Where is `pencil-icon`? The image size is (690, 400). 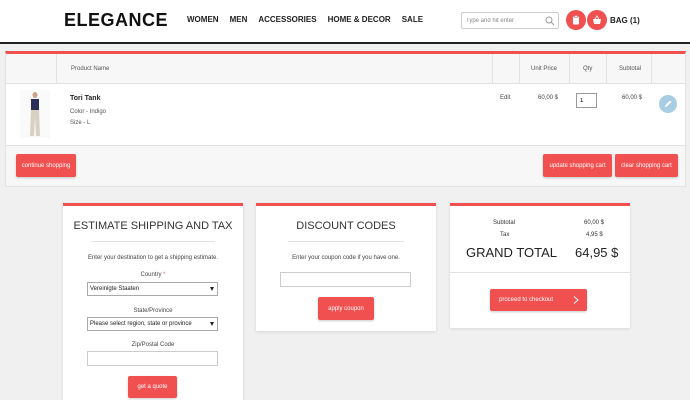 pencil-icon is located at coordinates (668, 103).